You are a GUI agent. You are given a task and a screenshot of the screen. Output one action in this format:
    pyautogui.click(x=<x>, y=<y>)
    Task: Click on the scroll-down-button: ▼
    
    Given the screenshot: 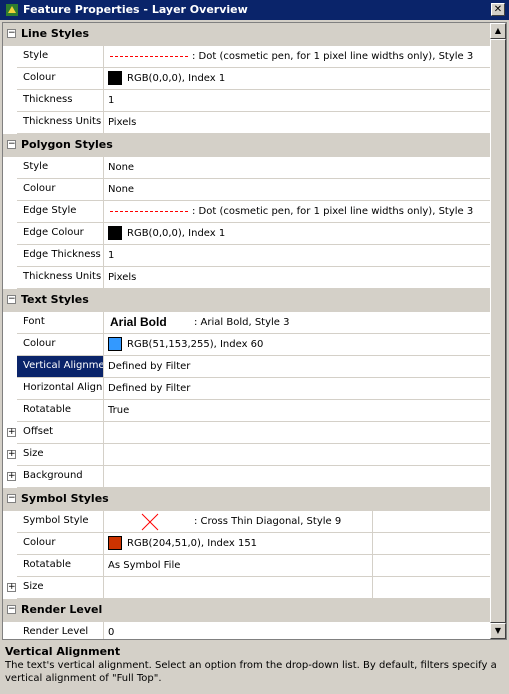 What is the action you would take?
    pyautogui.click(x=498, y=631)
    